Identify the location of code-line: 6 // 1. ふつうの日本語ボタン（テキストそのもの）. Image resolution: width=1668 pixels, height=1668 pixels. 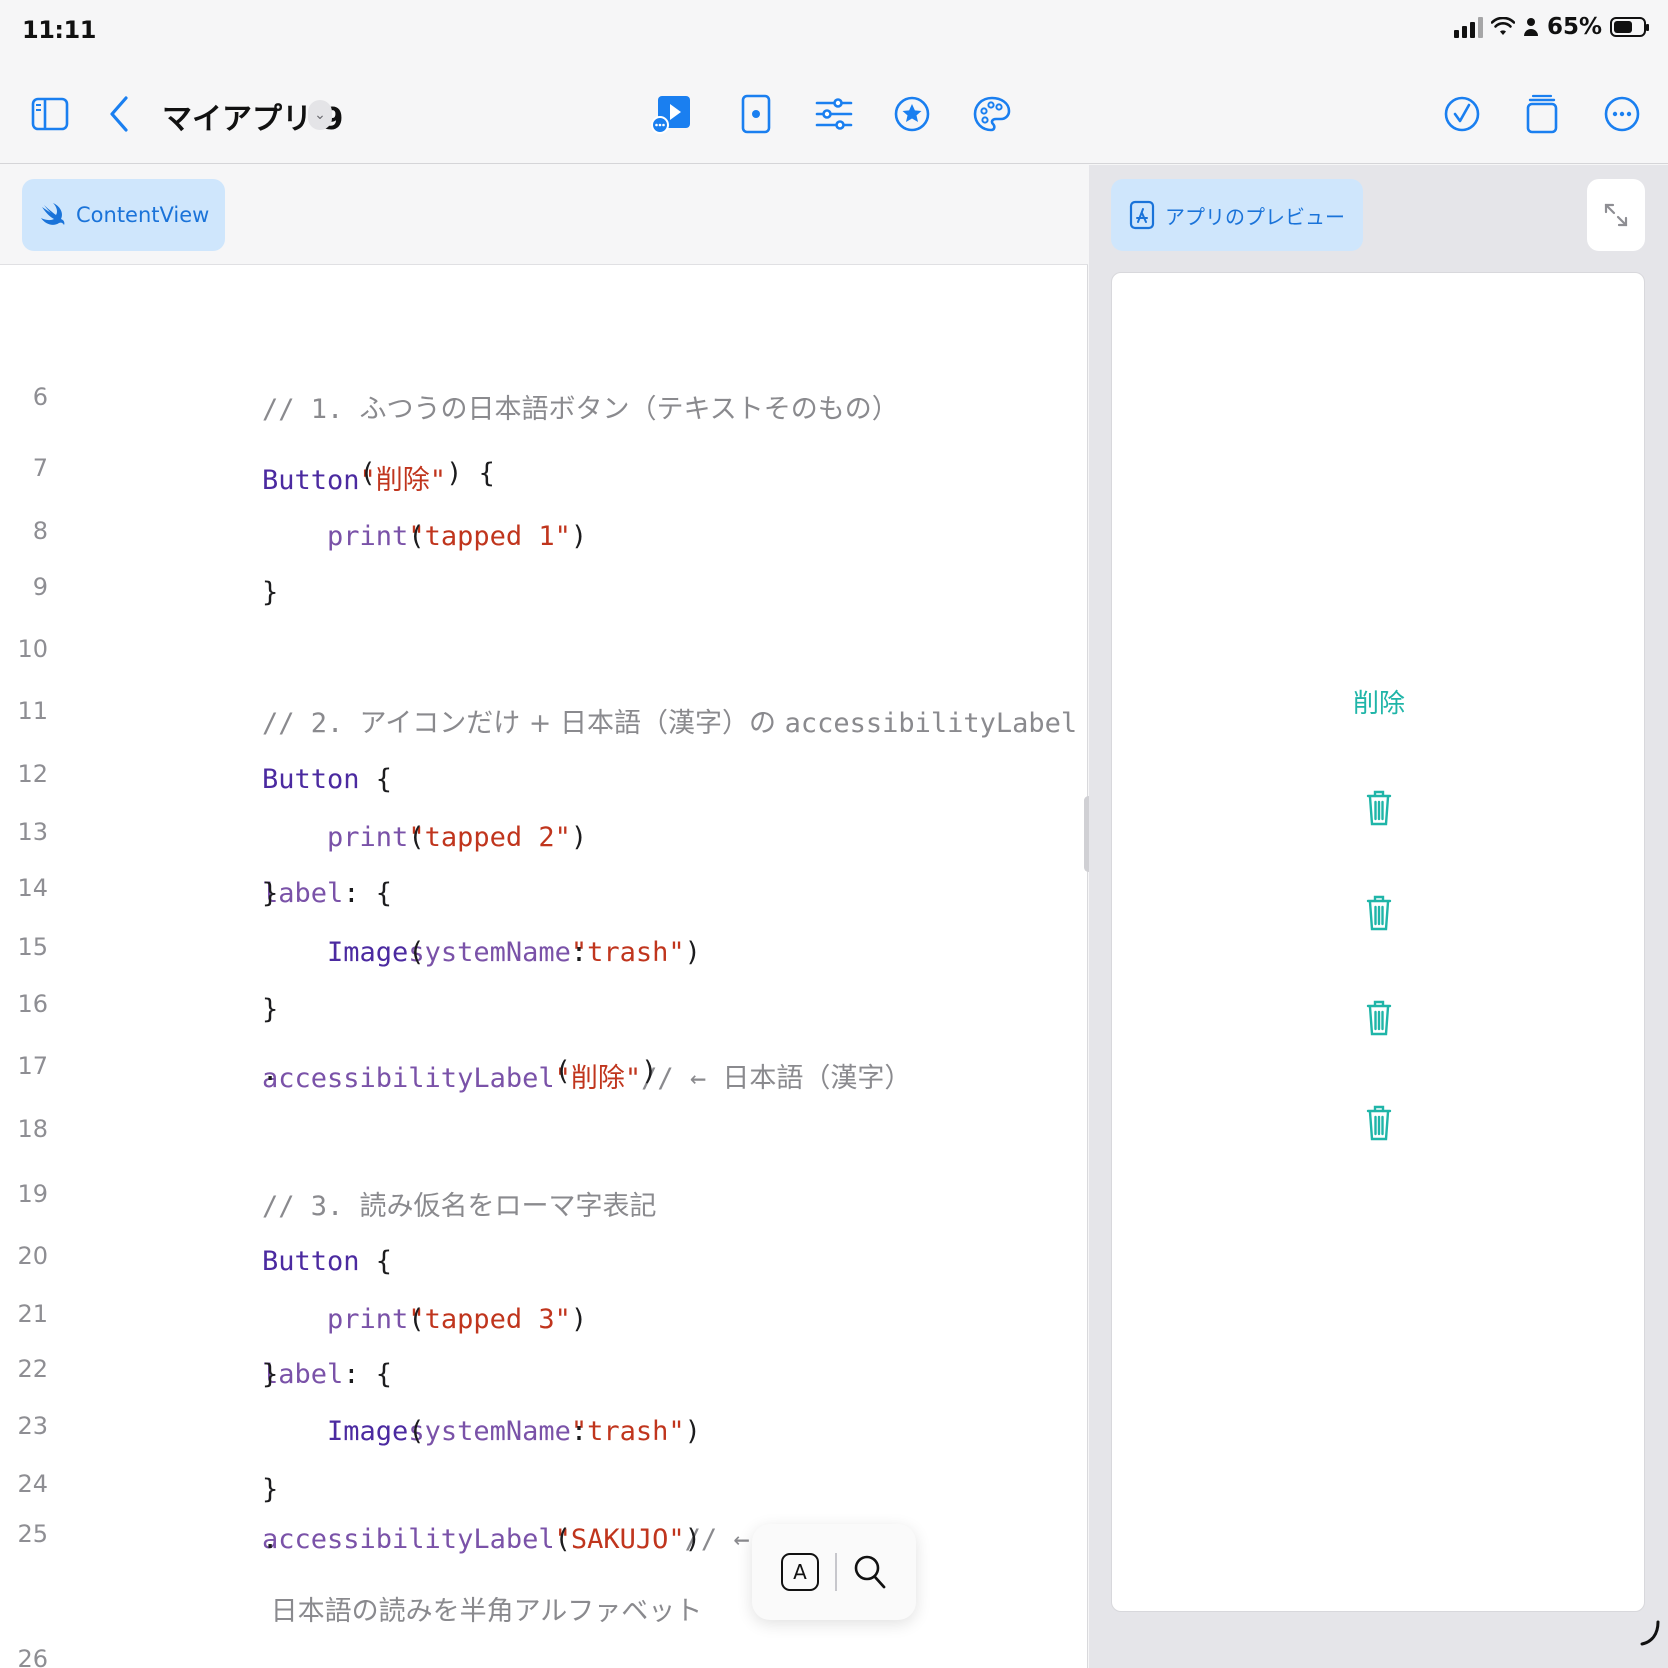
(544, 404).